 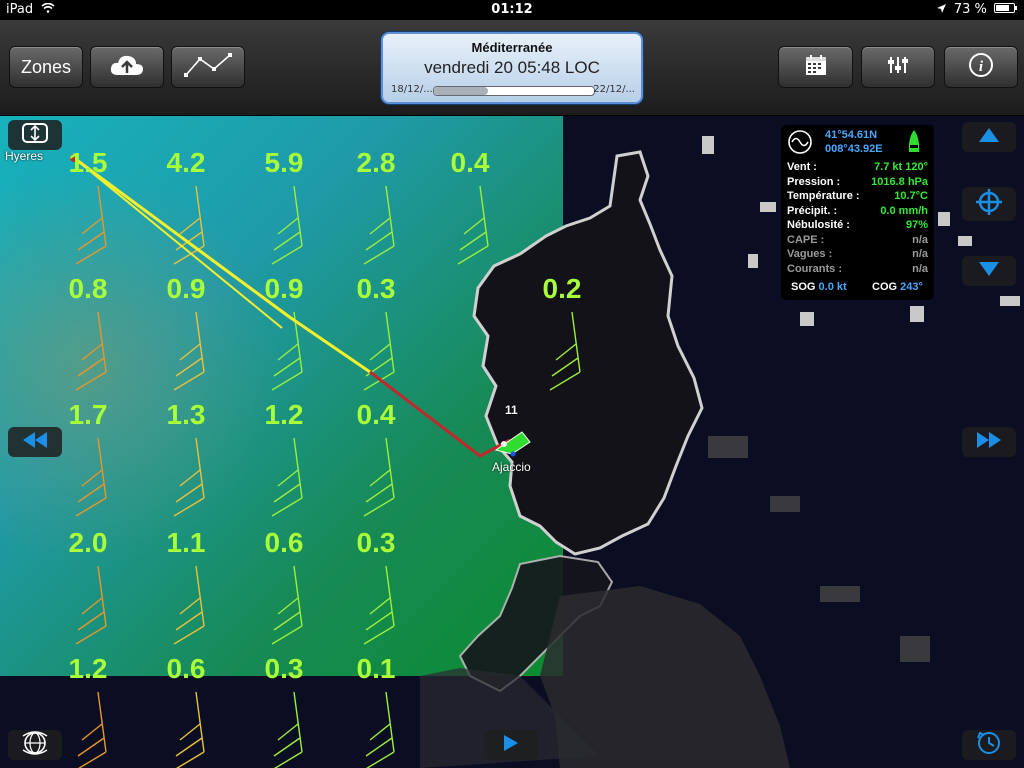 I want to click on info-row-value: 7.7 kt 120°, so click(x=901, y=167).